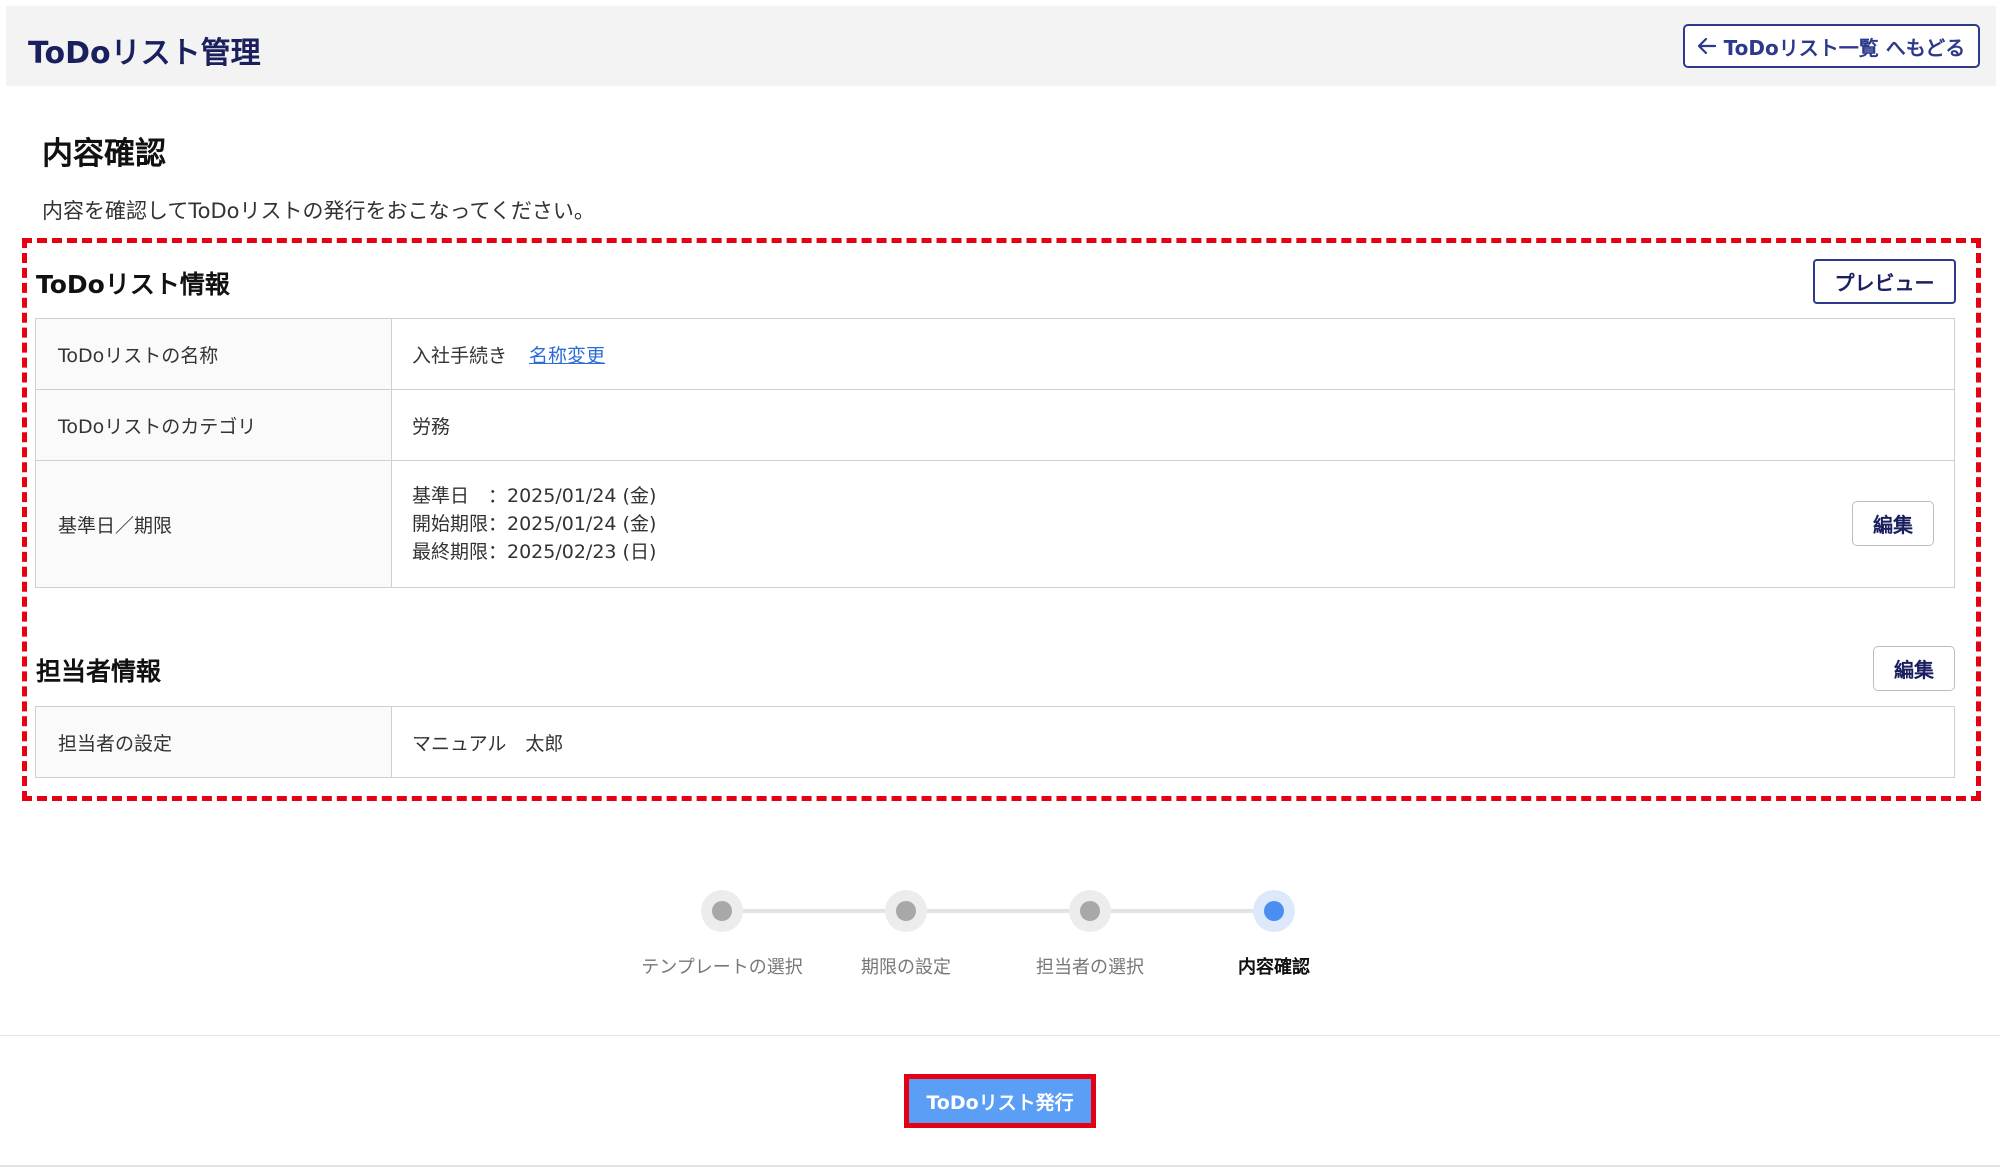 Image resolution: width=2000 pixels, height=1168 pixels. I want to click on step-dot-confirm, so click(1274, 911).